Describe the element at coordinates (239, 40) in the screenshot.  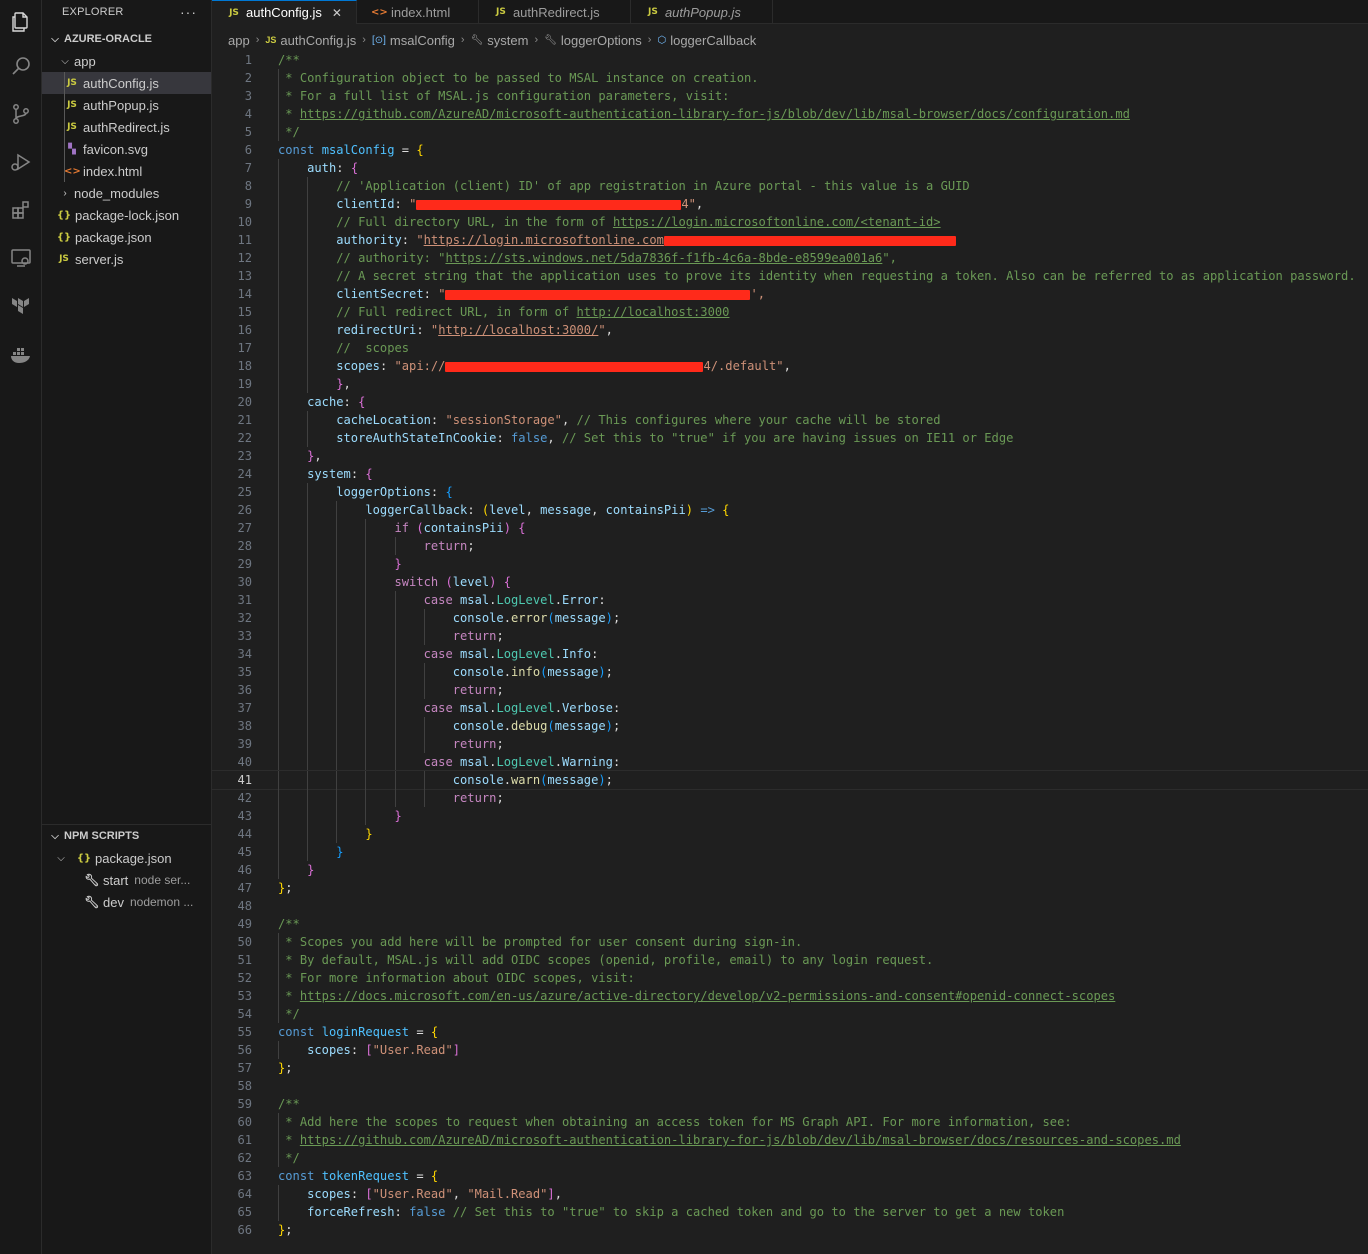
I see `breadcrumb-item: app` at that location.